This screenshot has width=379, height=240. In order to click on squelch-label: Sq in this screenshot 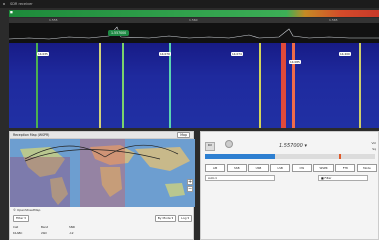, I will do `click(374, 149)`.